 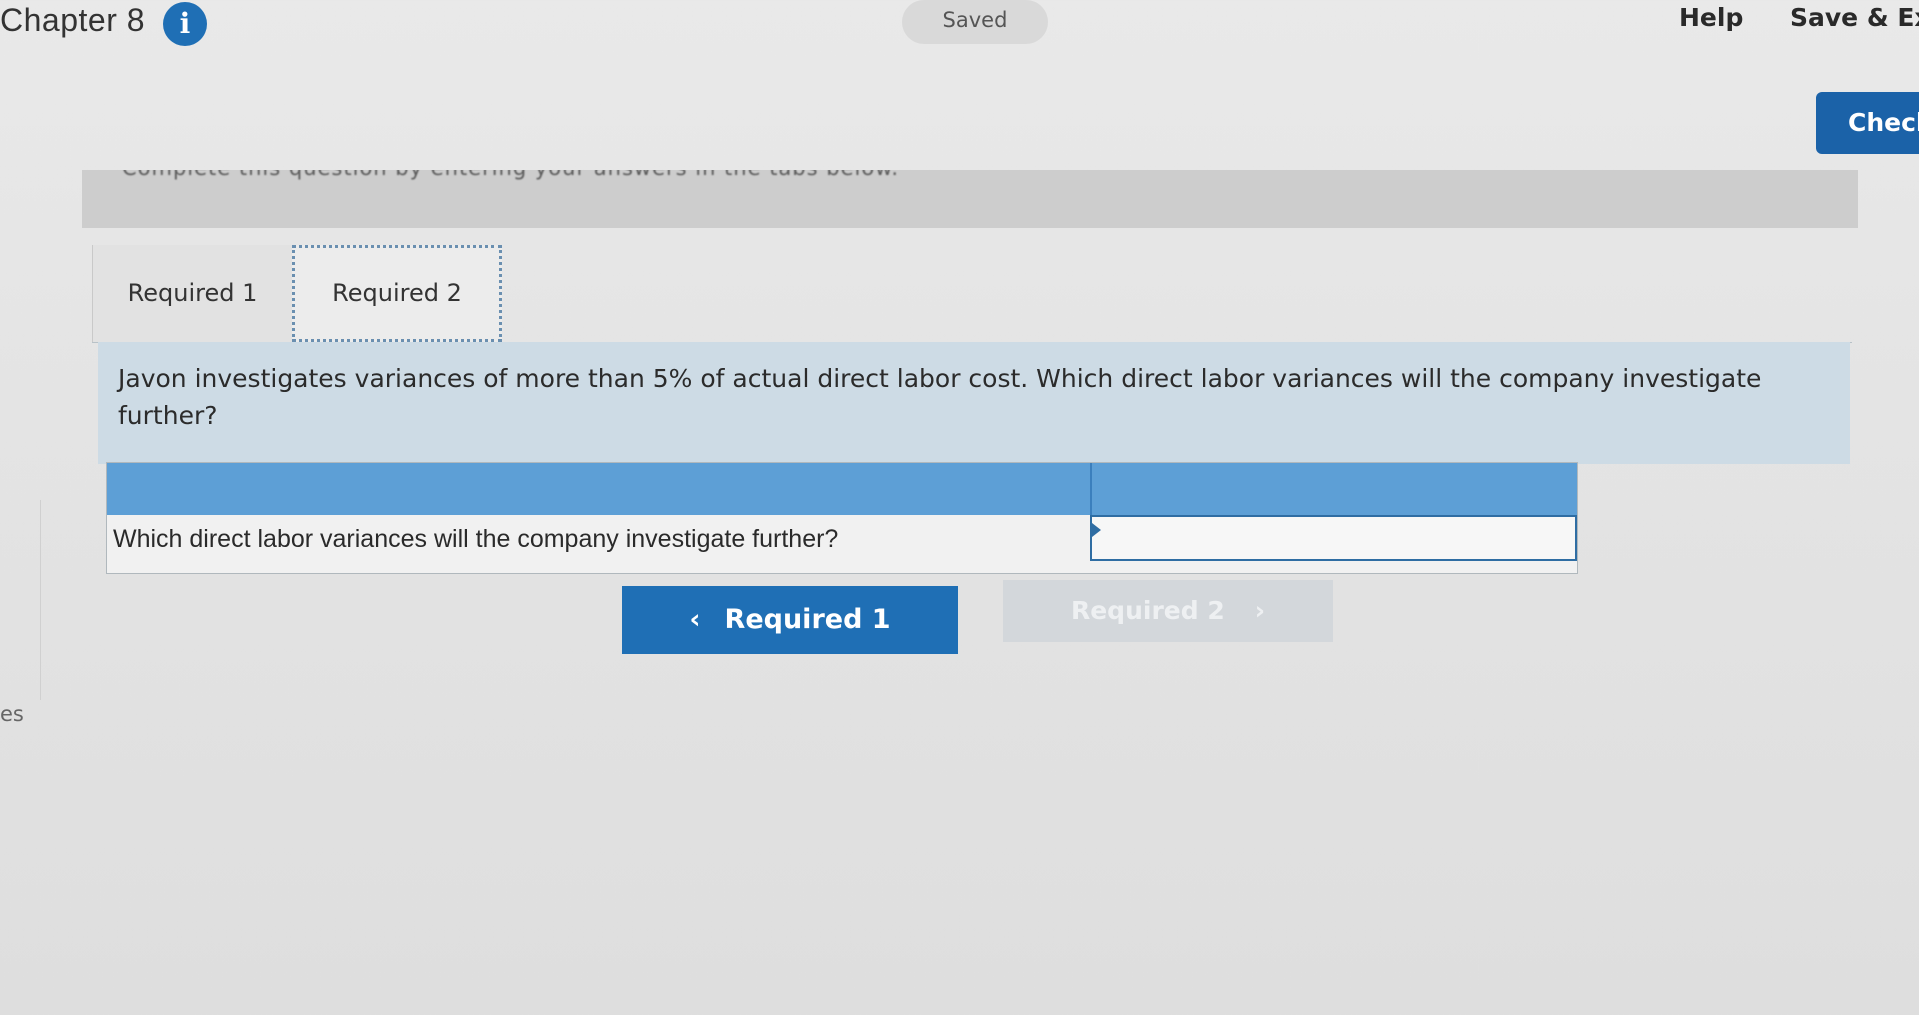 I want to click on sidebar-item-label: es, so click(x=12, y=714).